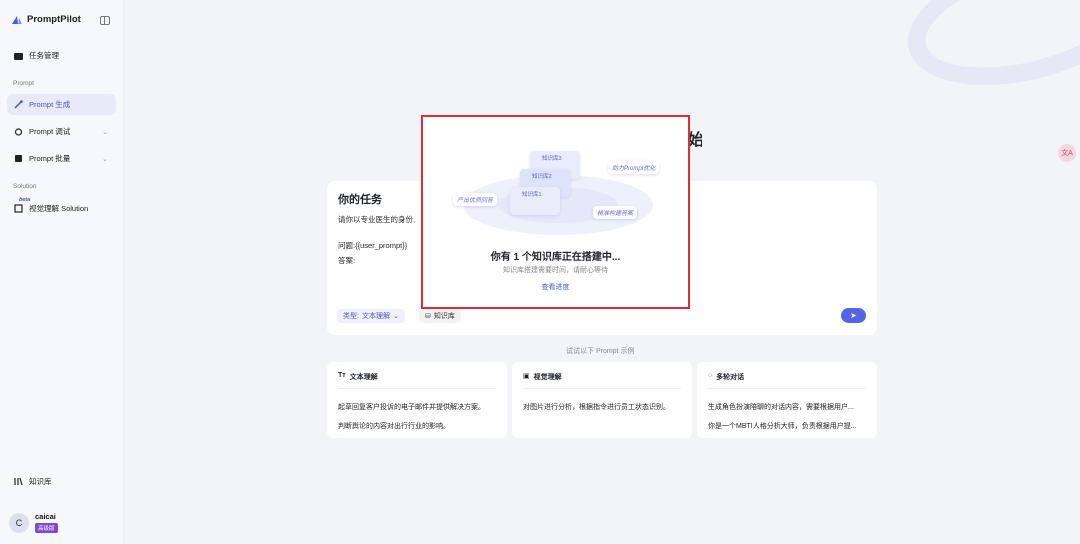 The image size is (1080, 544). What do you see at coordinates (18, 209) in the screenshot?
I see `cube-icon` at bounding box center [18, 209].